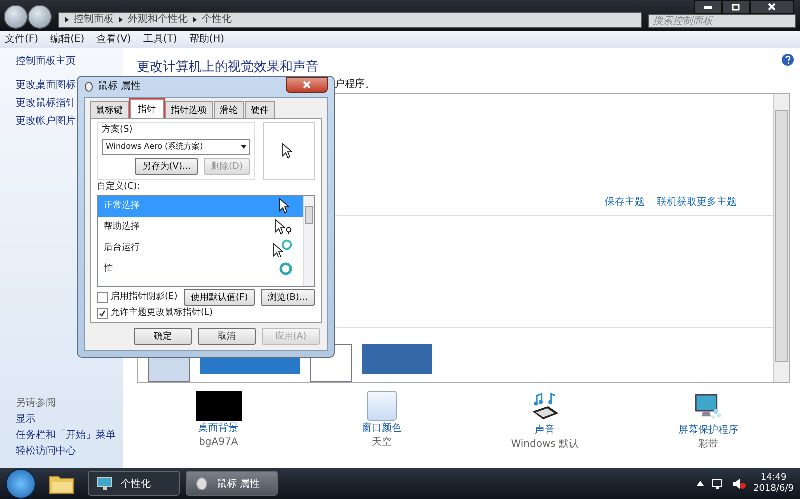 The width and height of the screenshot is (800, 499). What do you see at coordinates (545, 444) in the screenshot?
I see `setting-value: Windows 默认` at bounding box center [545, 444].